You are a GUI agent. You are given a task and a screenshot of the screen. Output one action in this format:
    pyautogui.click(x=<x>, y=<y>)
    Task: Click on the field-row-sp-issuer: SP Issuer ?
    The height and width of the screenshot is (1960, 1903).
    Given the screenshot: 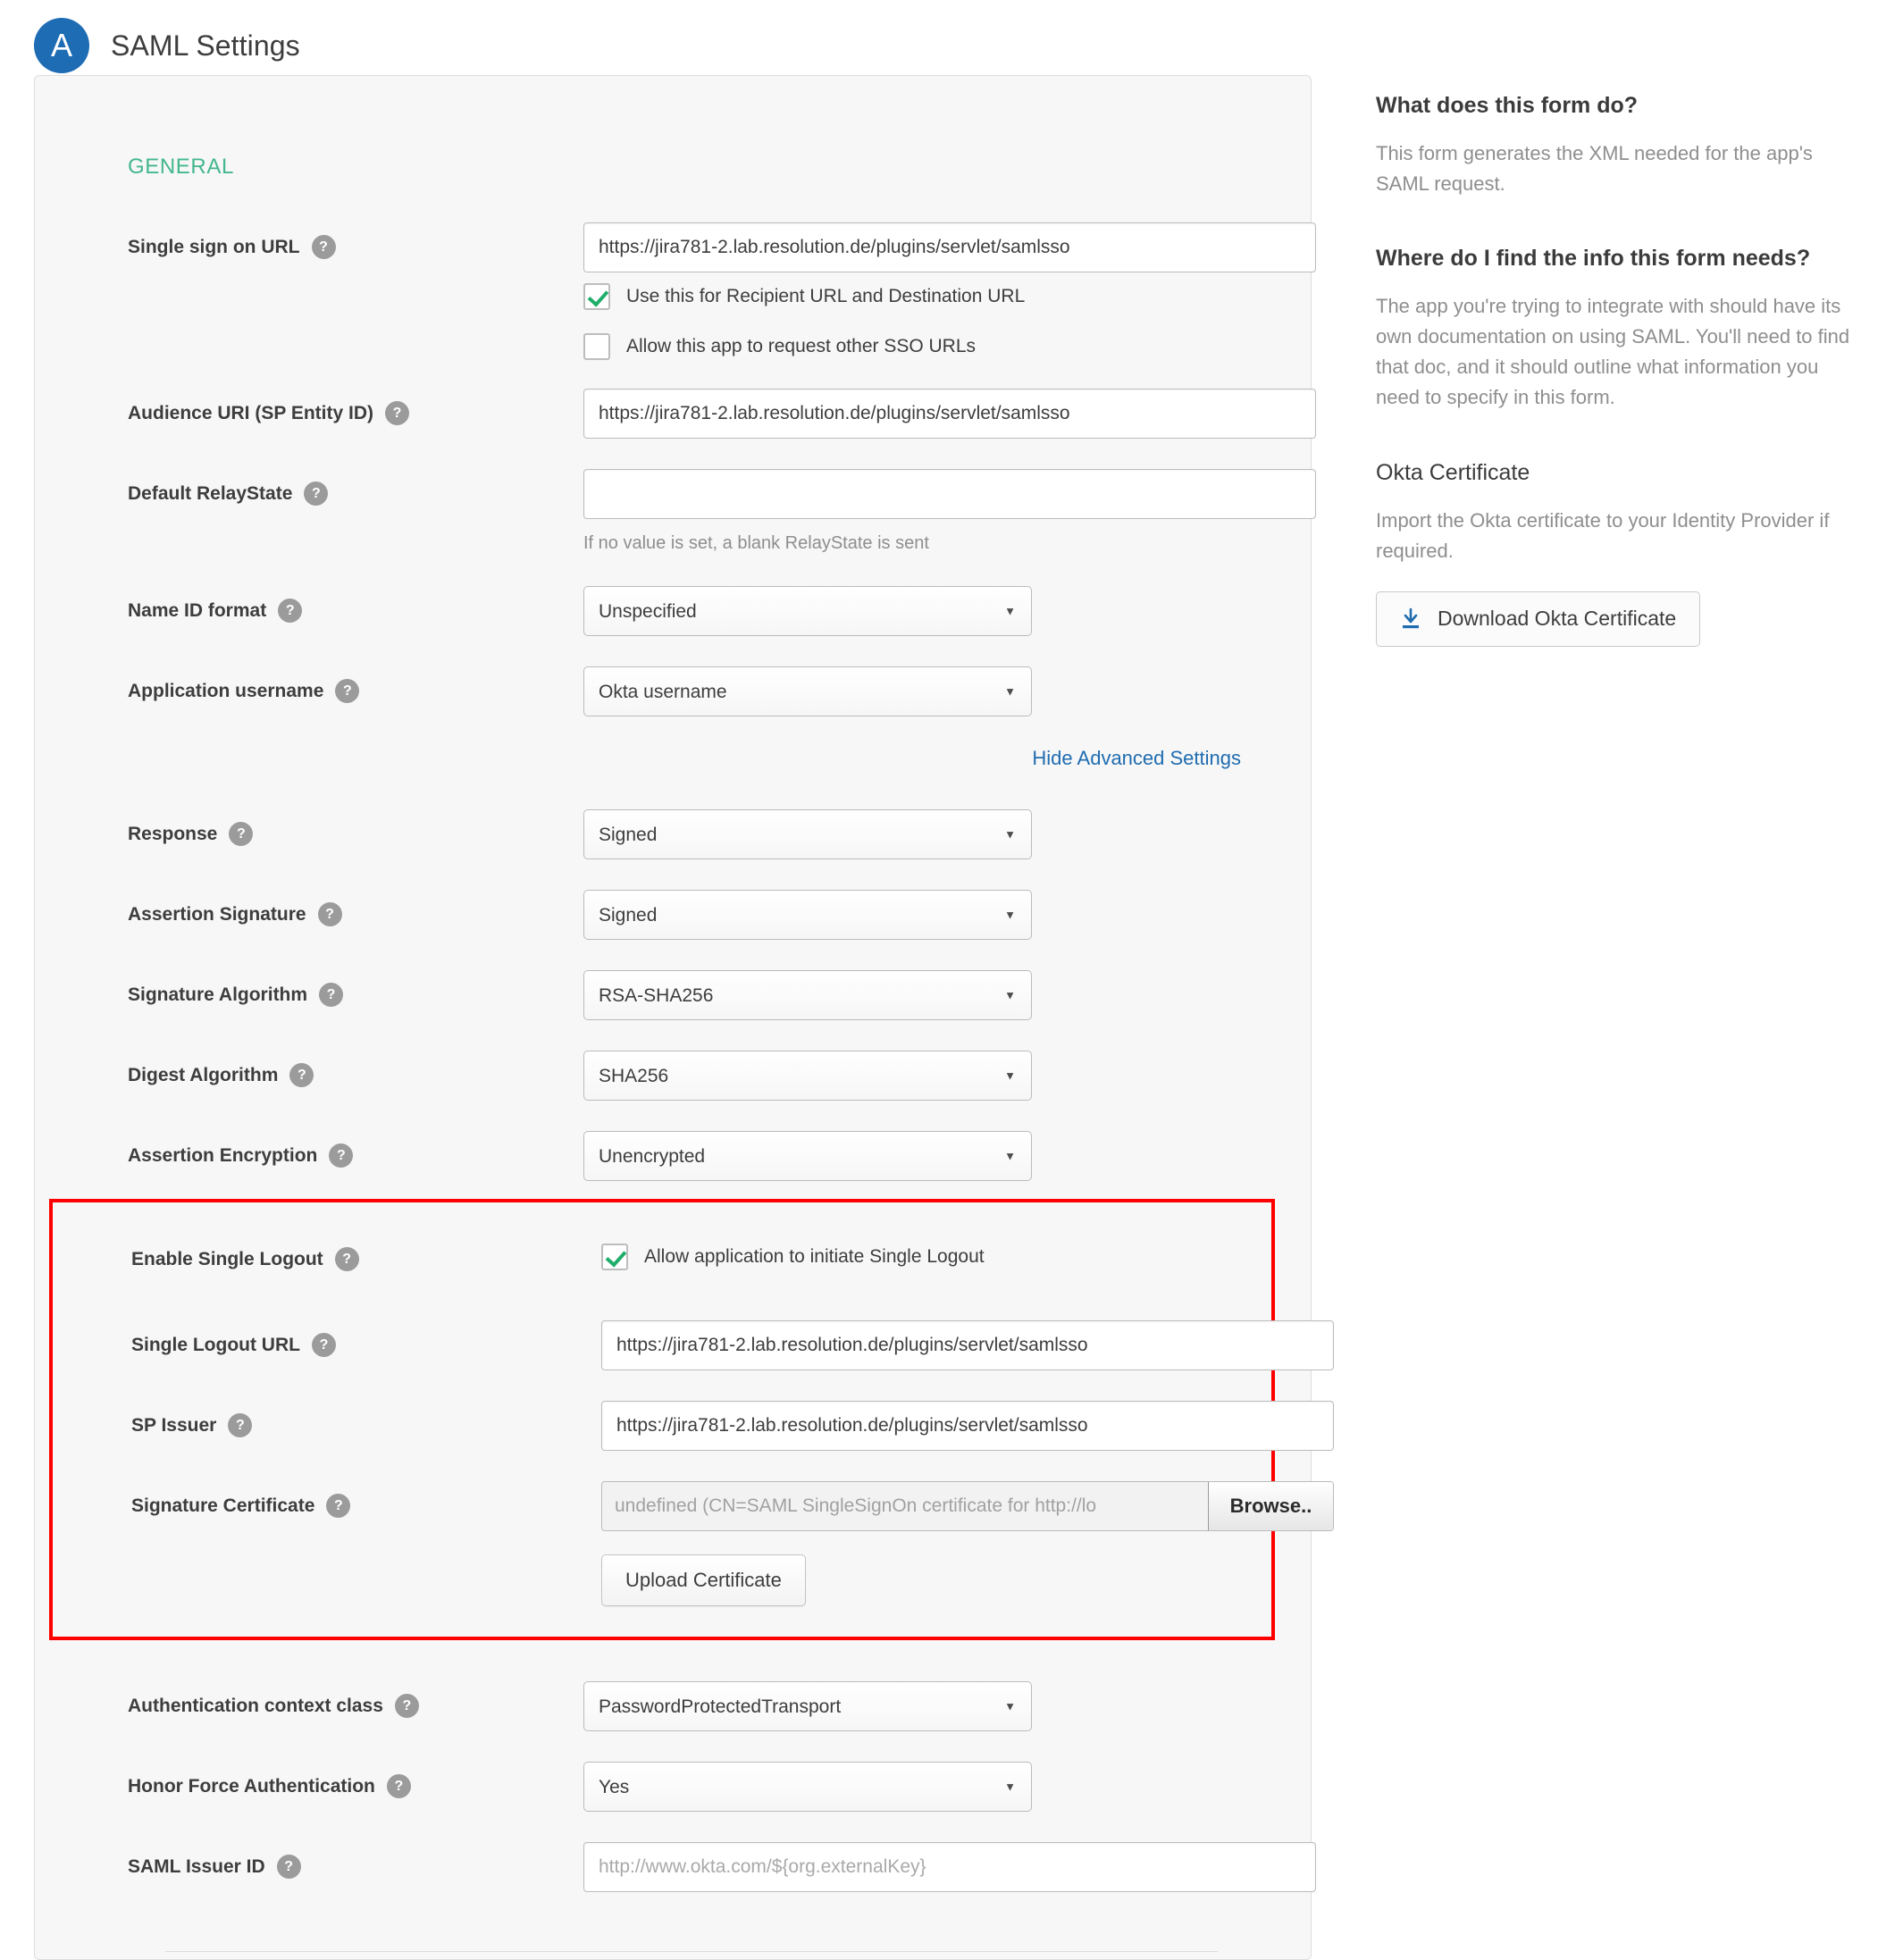 What is the action you would take?
    pyautogui.click(x=693, y=1428)
    